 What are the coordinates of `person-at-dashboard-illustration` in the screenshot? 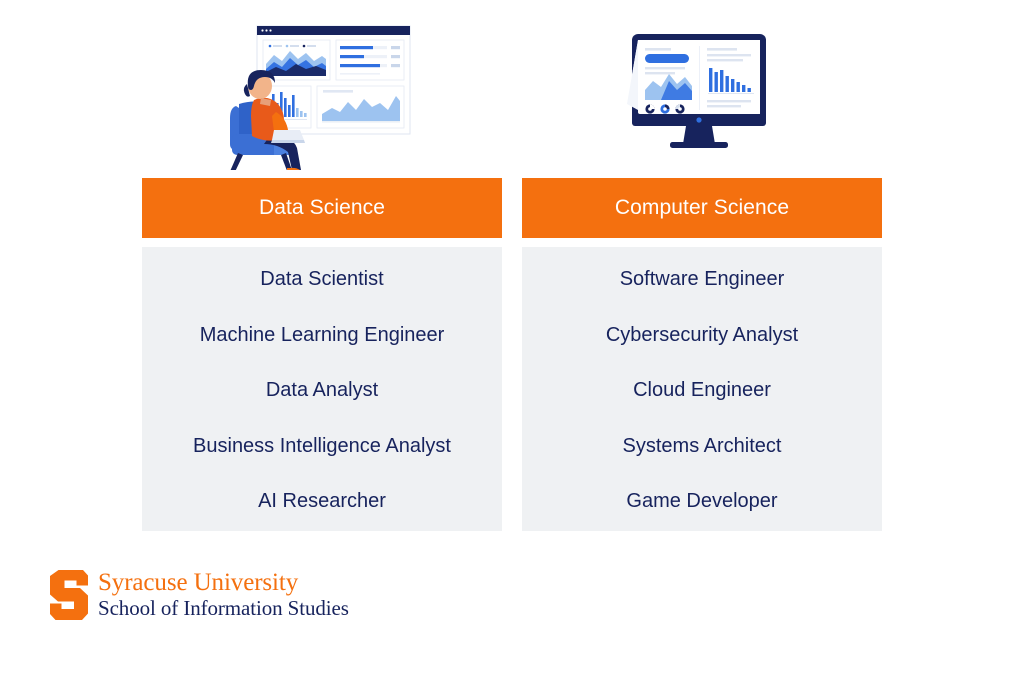 It's located at (314, 100).